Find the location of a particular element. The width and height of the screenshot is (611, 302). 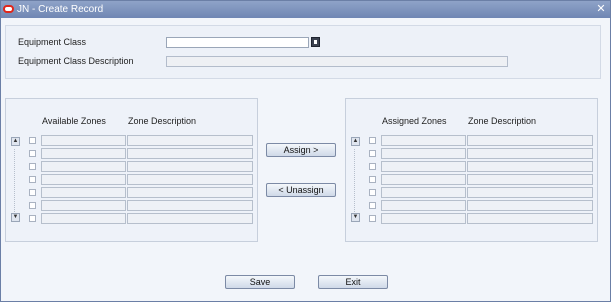

close-icon: ✕ is located at coordinates (601, 9).